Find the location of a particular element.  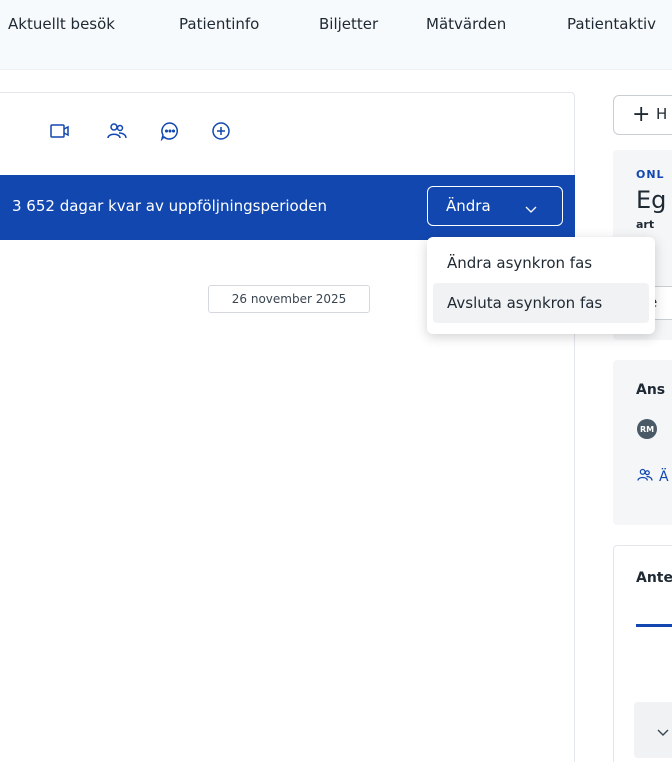

notes-card: Ante is located at coordinates (642, 653).